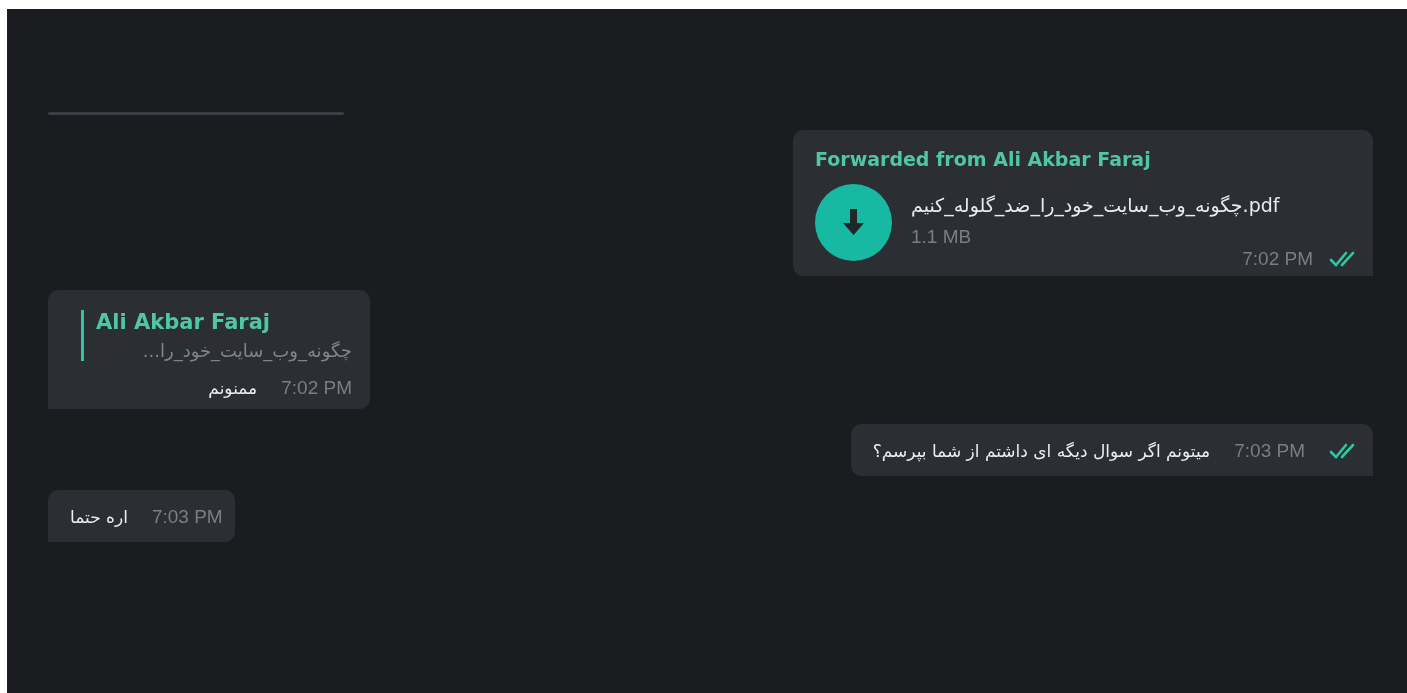 Image resolution: width=1407 pixels, height=693 pixels. What do you see at coordinates (233, 388) in the screenshot?
I see `message-text: ممنونم` at bounding box center [233, 388].